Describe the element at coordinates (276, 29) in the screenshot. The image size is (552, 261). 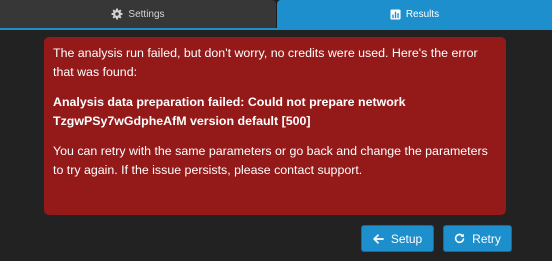
I see `tab-underline` at that location.